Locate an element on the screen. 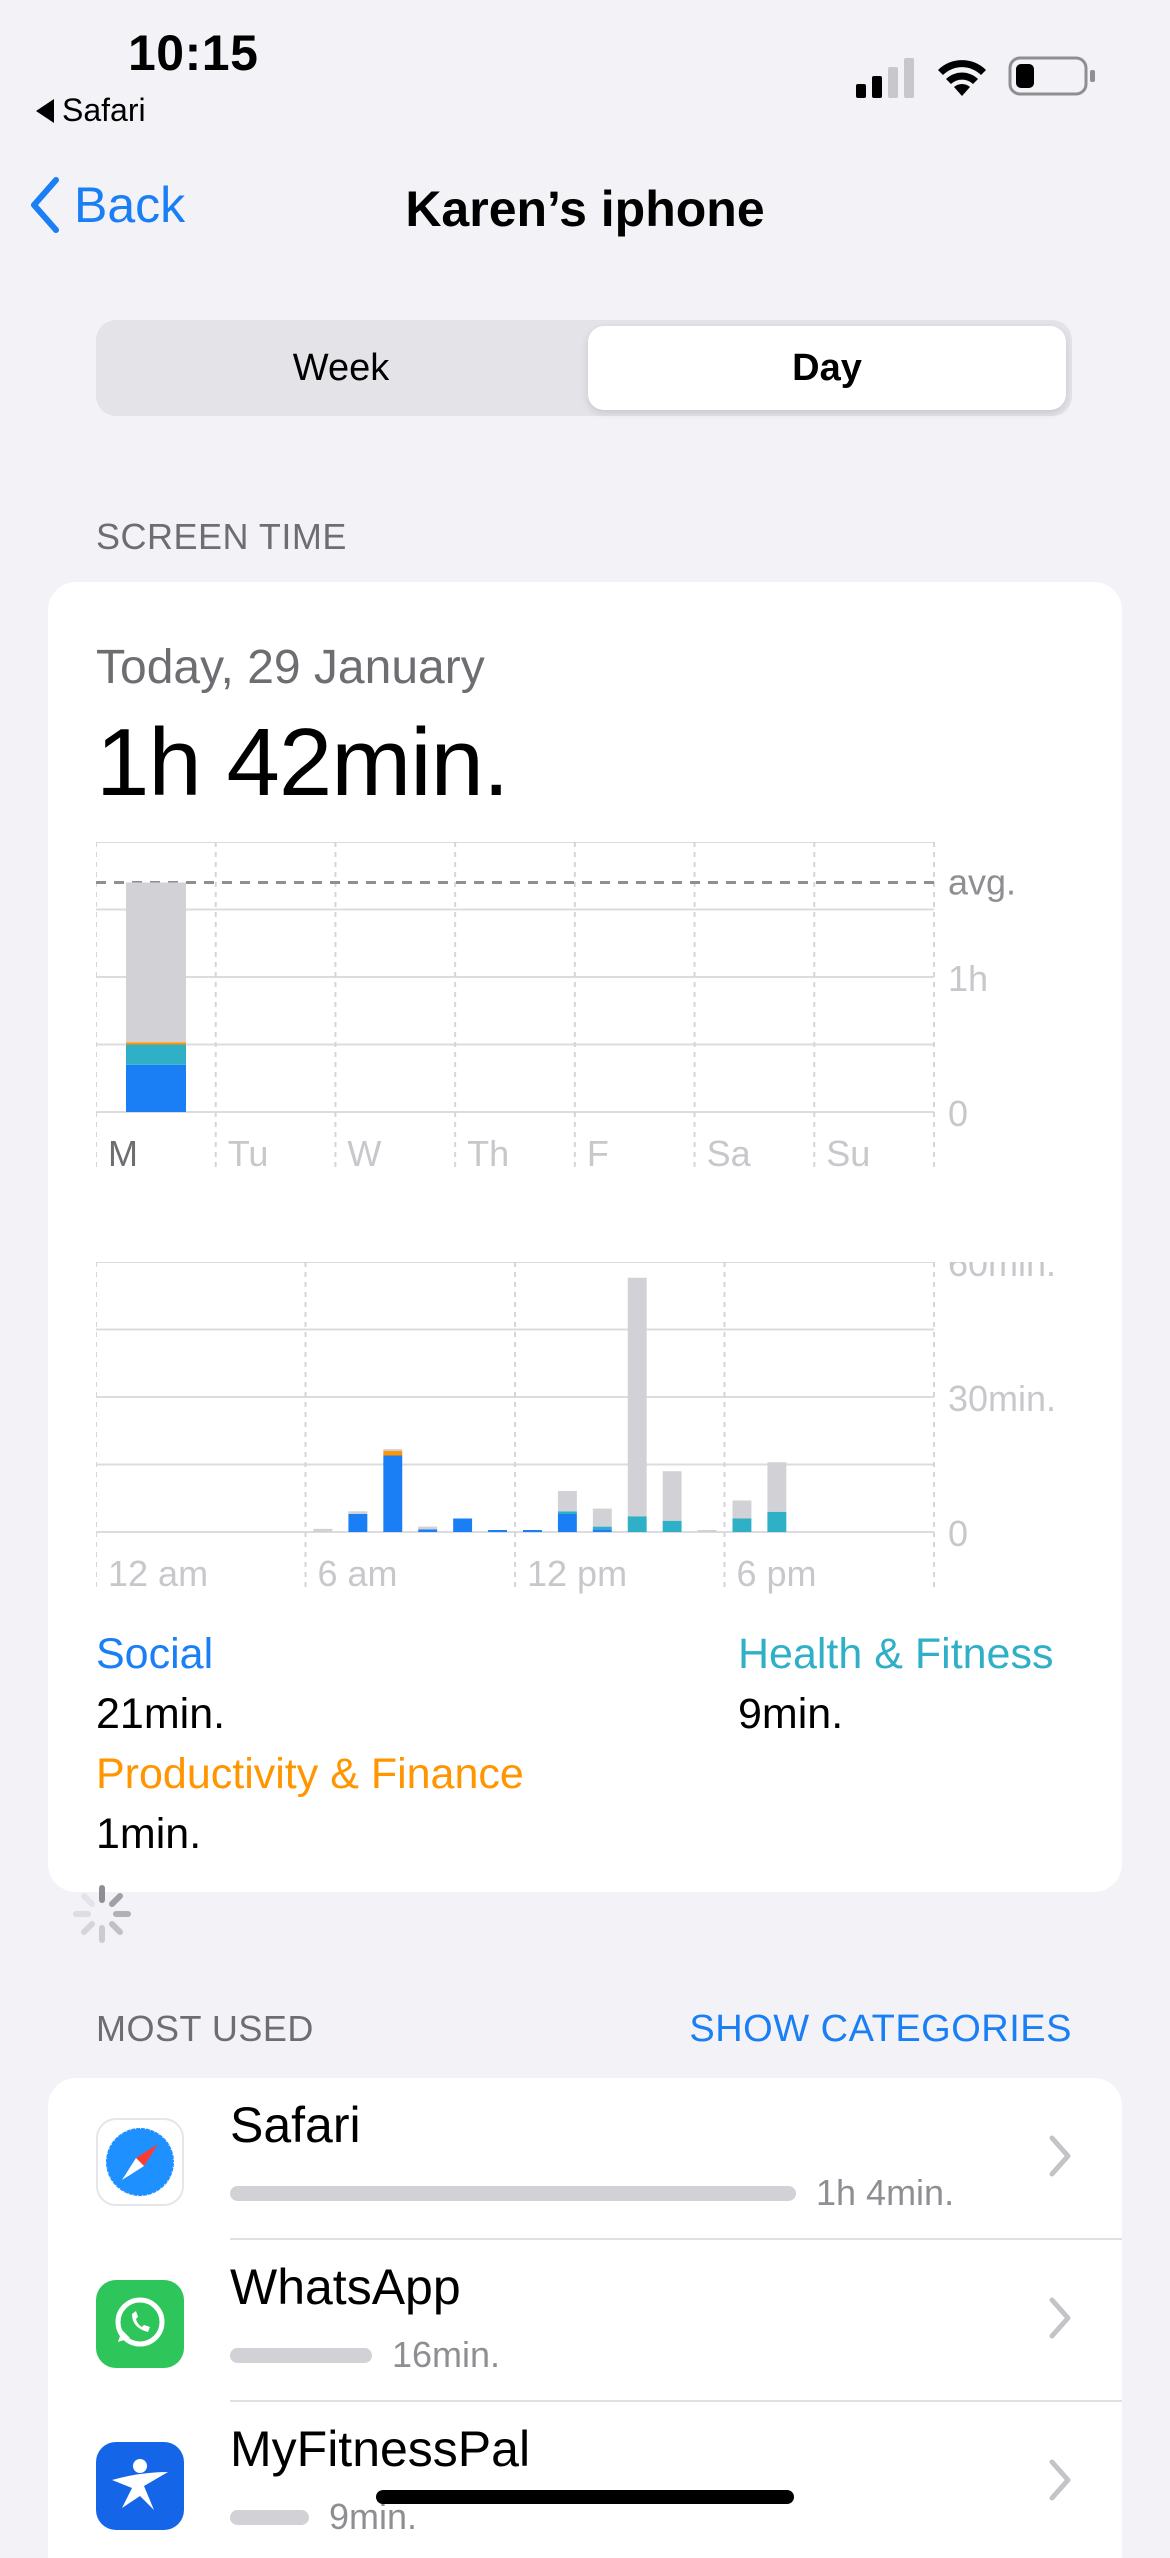 The width and height of the screenshot is (1170, 2558). x-tick-label: 12 am is located at coordinates (158, 1573).